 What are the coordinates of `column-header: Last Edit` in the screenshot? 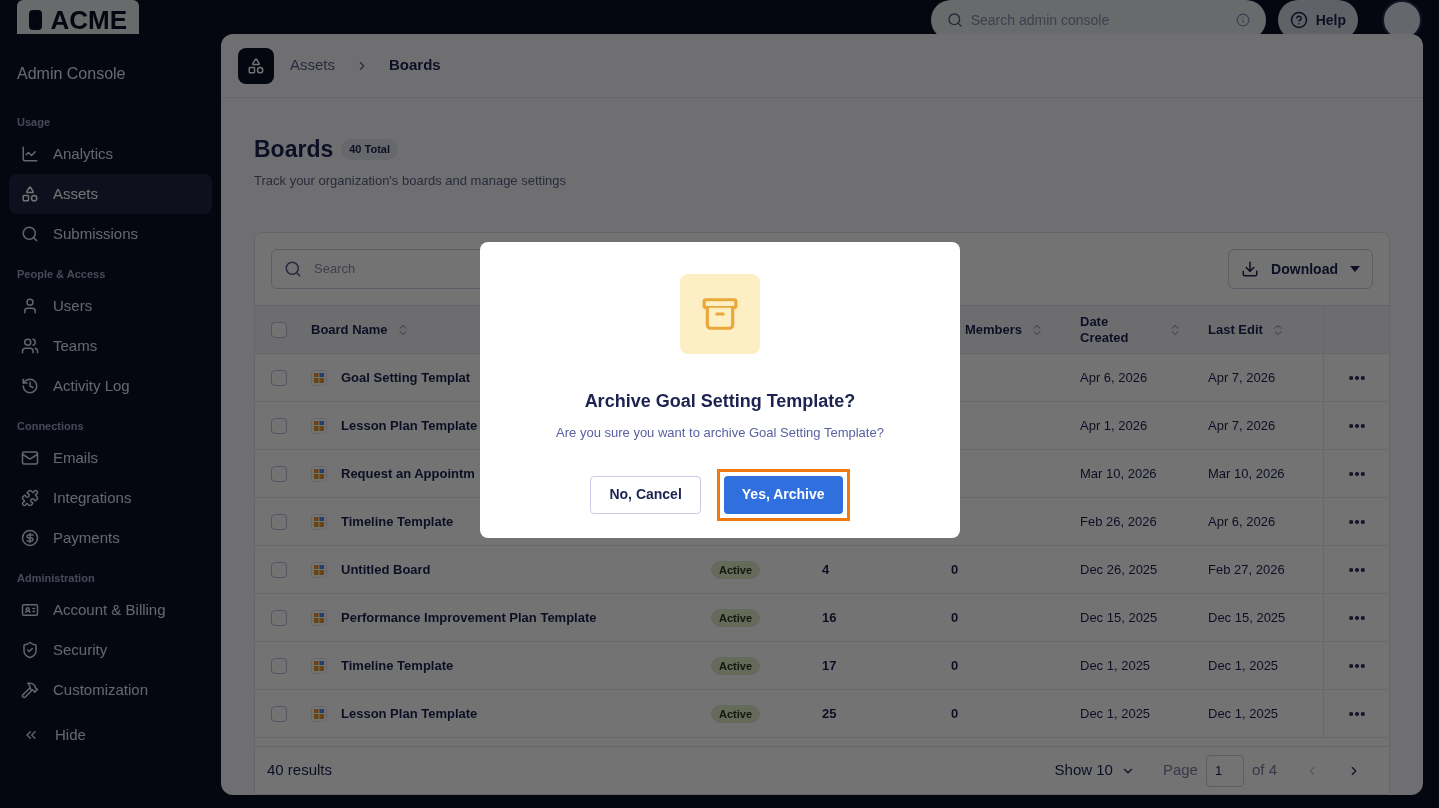 It's located at (1235, 329).